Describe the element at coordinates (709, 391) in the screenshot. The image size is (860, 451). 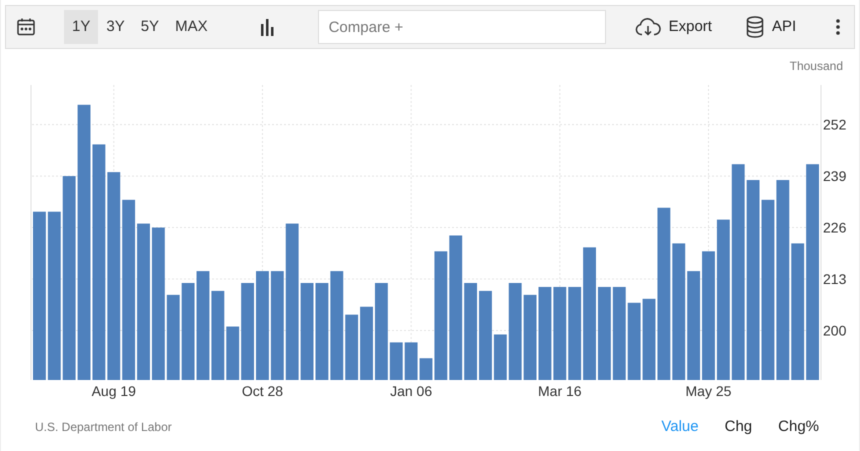
I see `x-axis-label: May 25` at that location.